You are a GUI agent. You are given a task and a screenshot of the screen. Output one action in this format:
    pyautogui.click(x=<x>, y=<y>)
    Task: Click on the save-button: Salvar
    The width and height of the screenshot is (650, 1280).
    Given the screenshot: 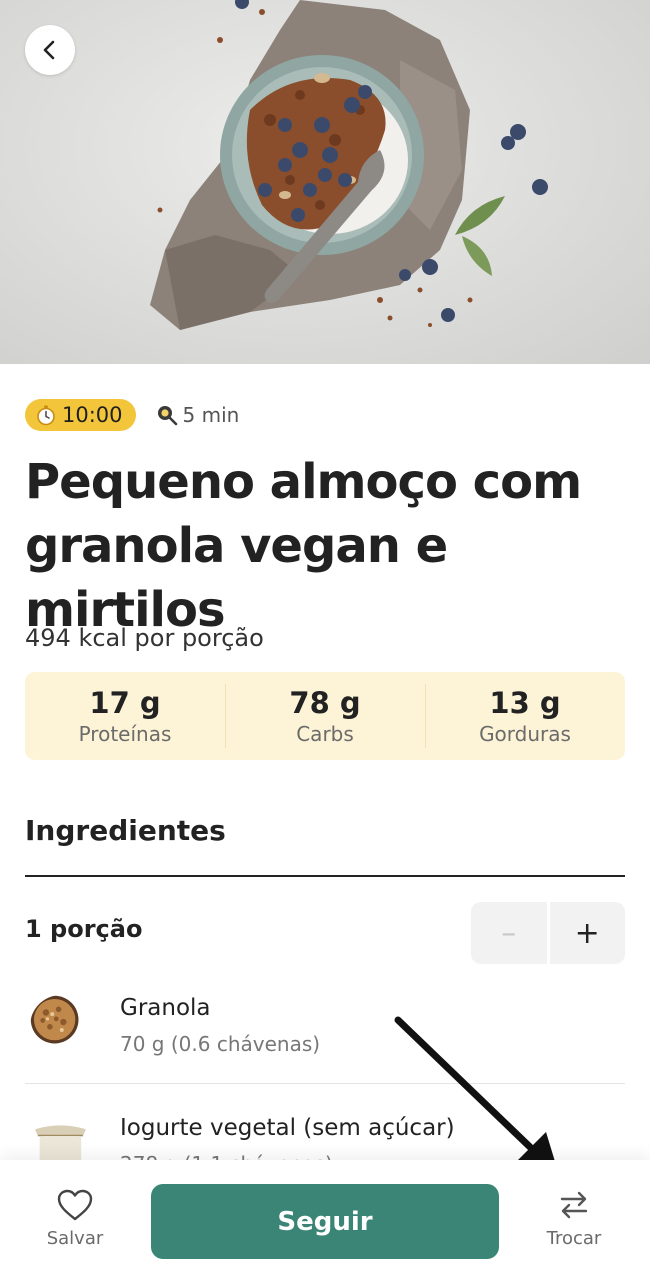 What is the action you would take?
    pyautogui.click(x=75, y=1218)
    